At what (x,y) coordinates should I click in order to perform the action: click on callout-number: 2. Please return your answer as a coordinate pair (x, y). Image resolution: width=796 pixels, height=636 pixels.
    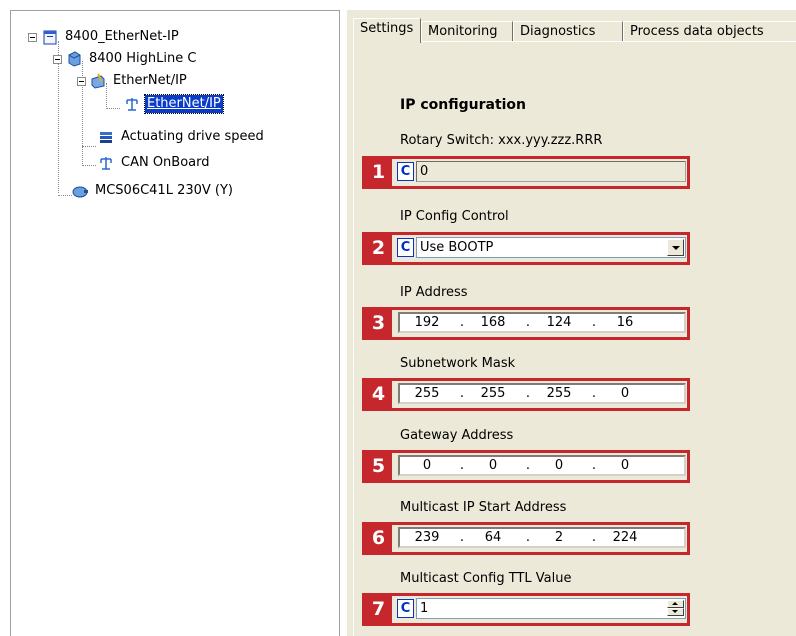
    Looking at the image, I should click on (378, 248).